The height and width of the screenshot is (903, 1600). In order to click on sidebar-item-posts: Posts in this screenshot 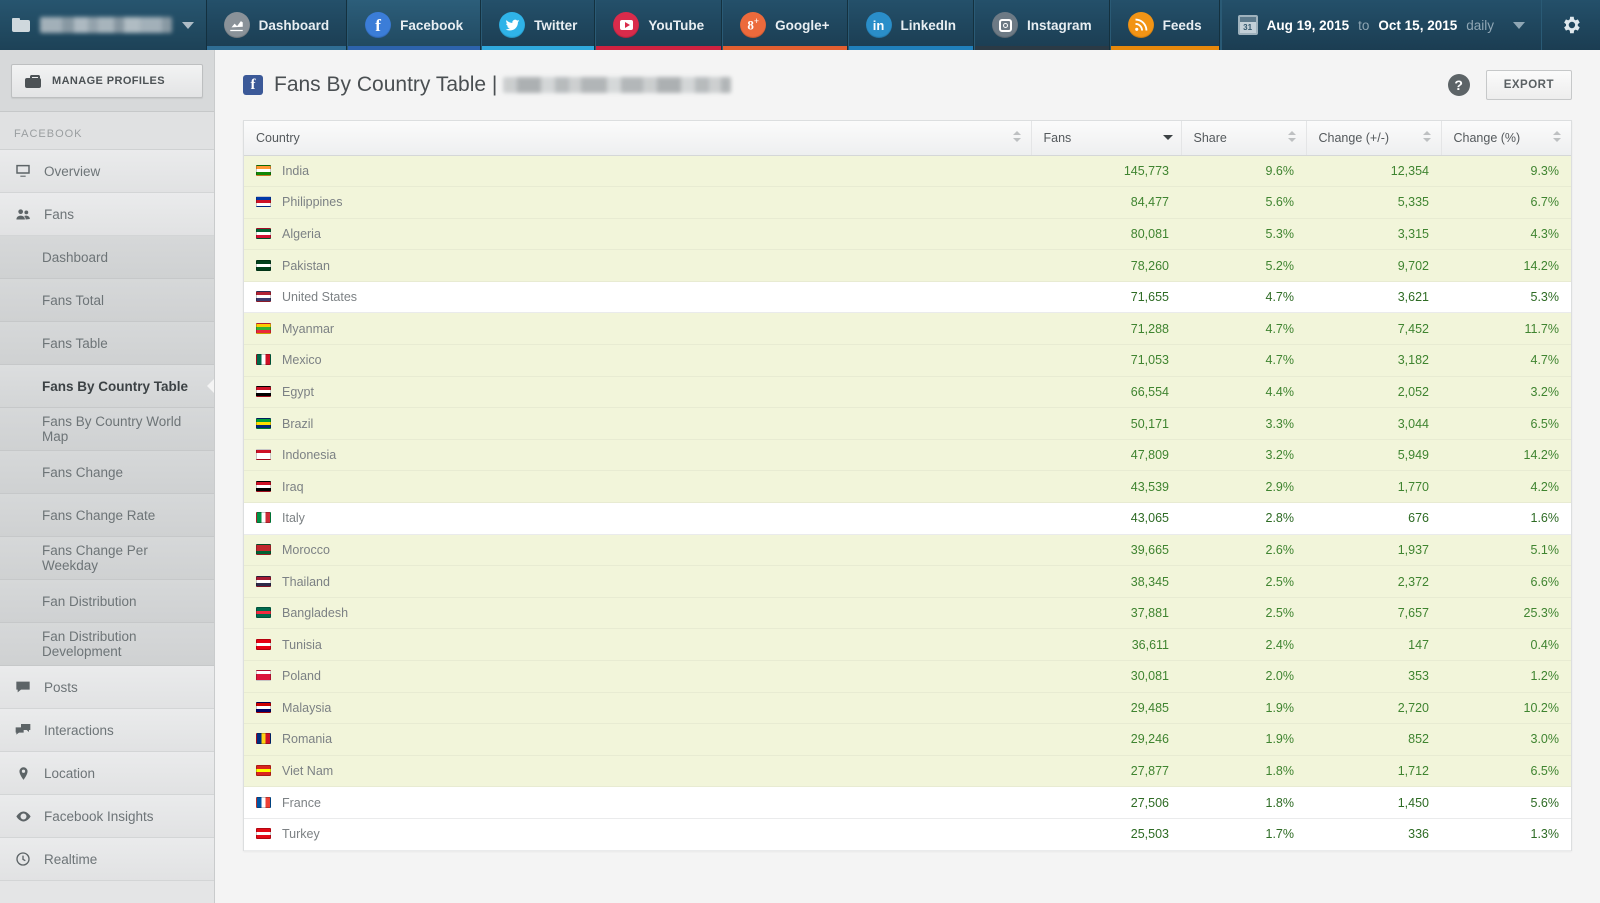, I will do `click(107, 687)`.